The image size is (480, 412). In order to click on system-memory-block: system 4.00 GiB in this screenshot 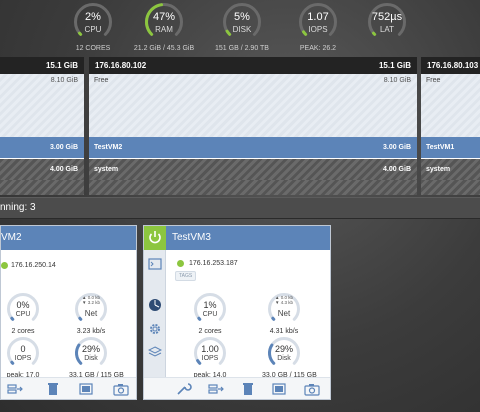, I will do `click(253, 169)`.